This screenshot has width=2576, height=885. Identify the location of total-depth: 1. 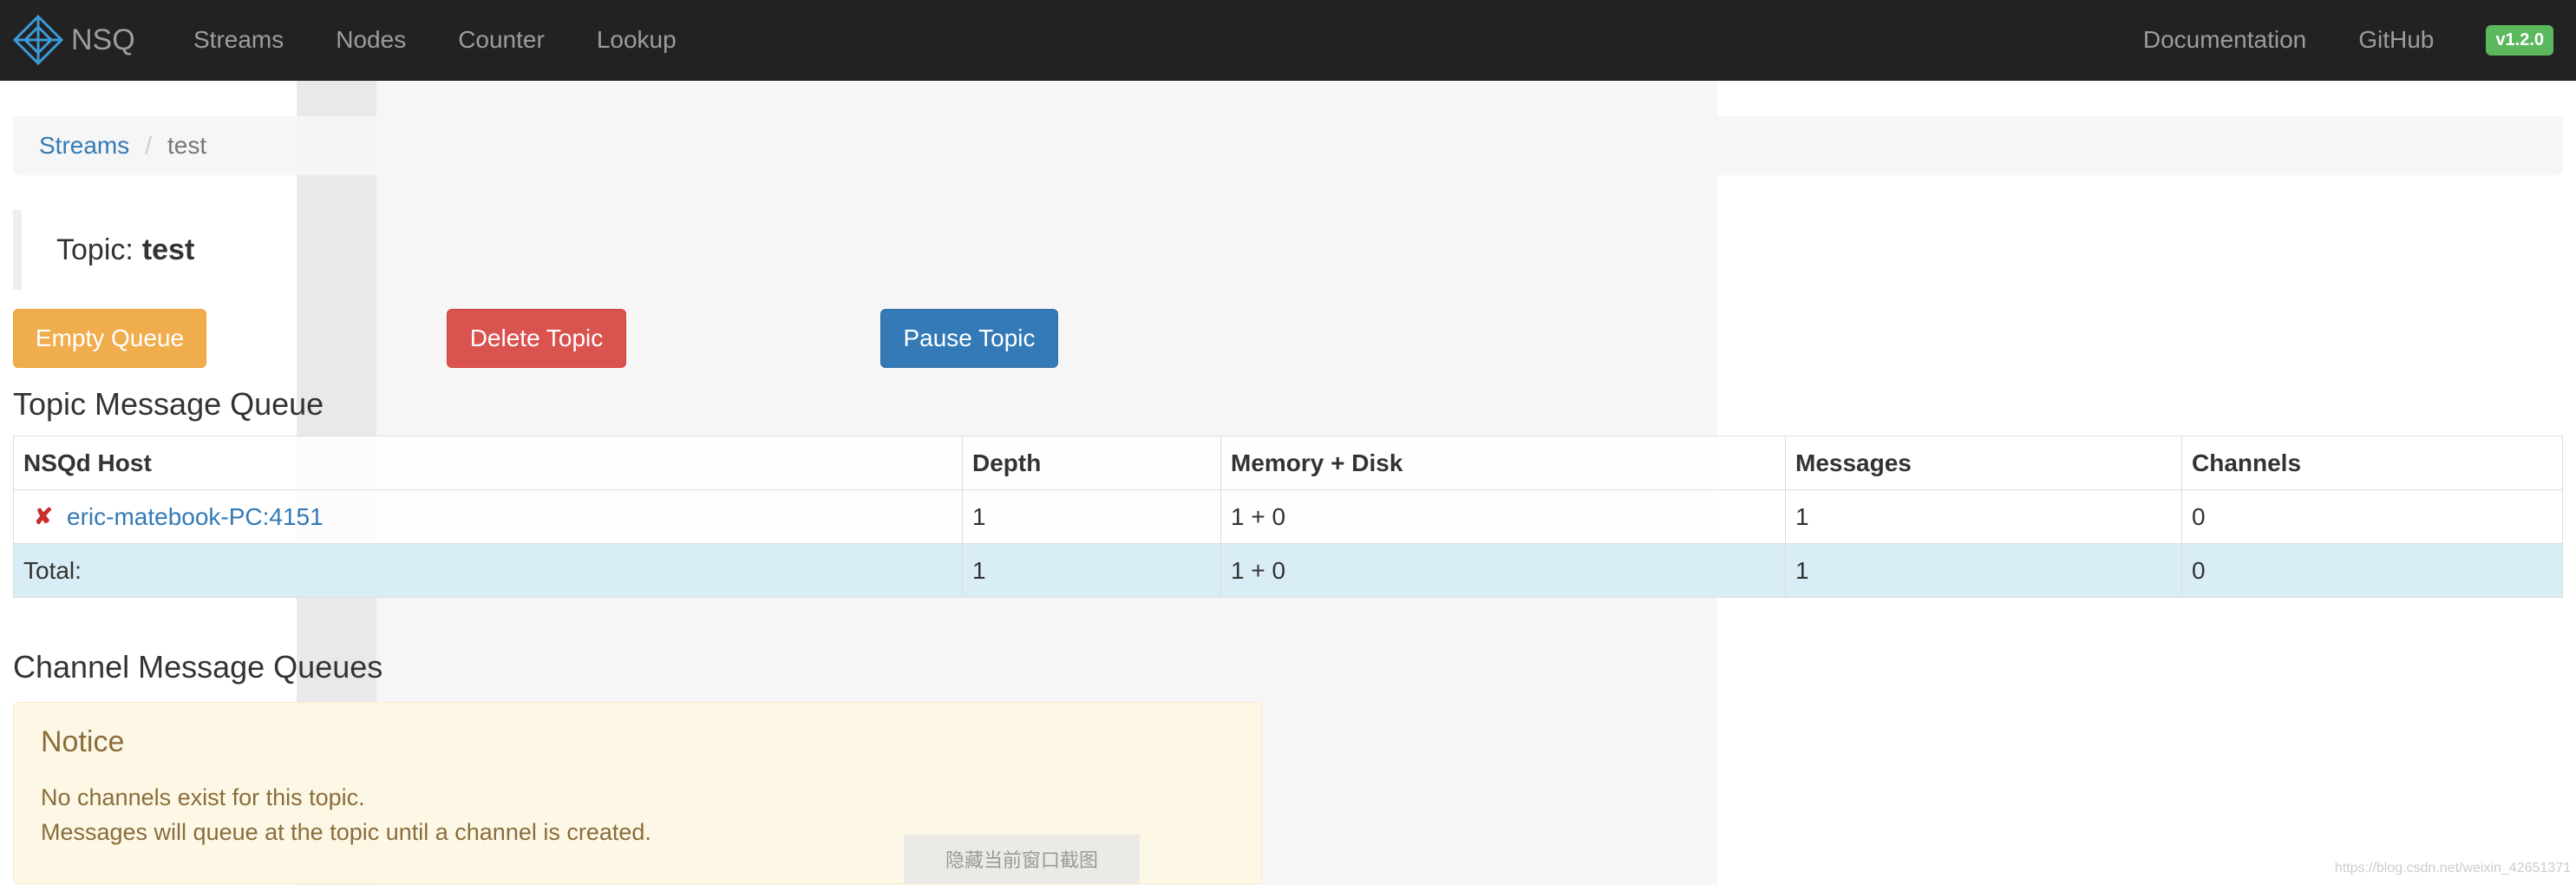
(1091, 571).